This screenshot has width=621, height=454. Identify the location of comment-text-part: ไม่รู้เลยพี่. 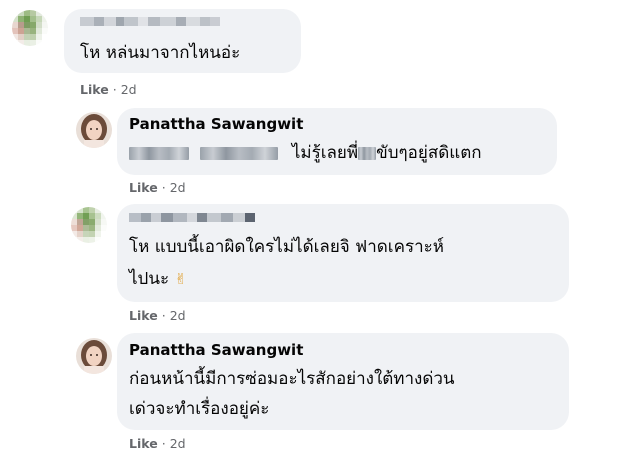
(325, 153).